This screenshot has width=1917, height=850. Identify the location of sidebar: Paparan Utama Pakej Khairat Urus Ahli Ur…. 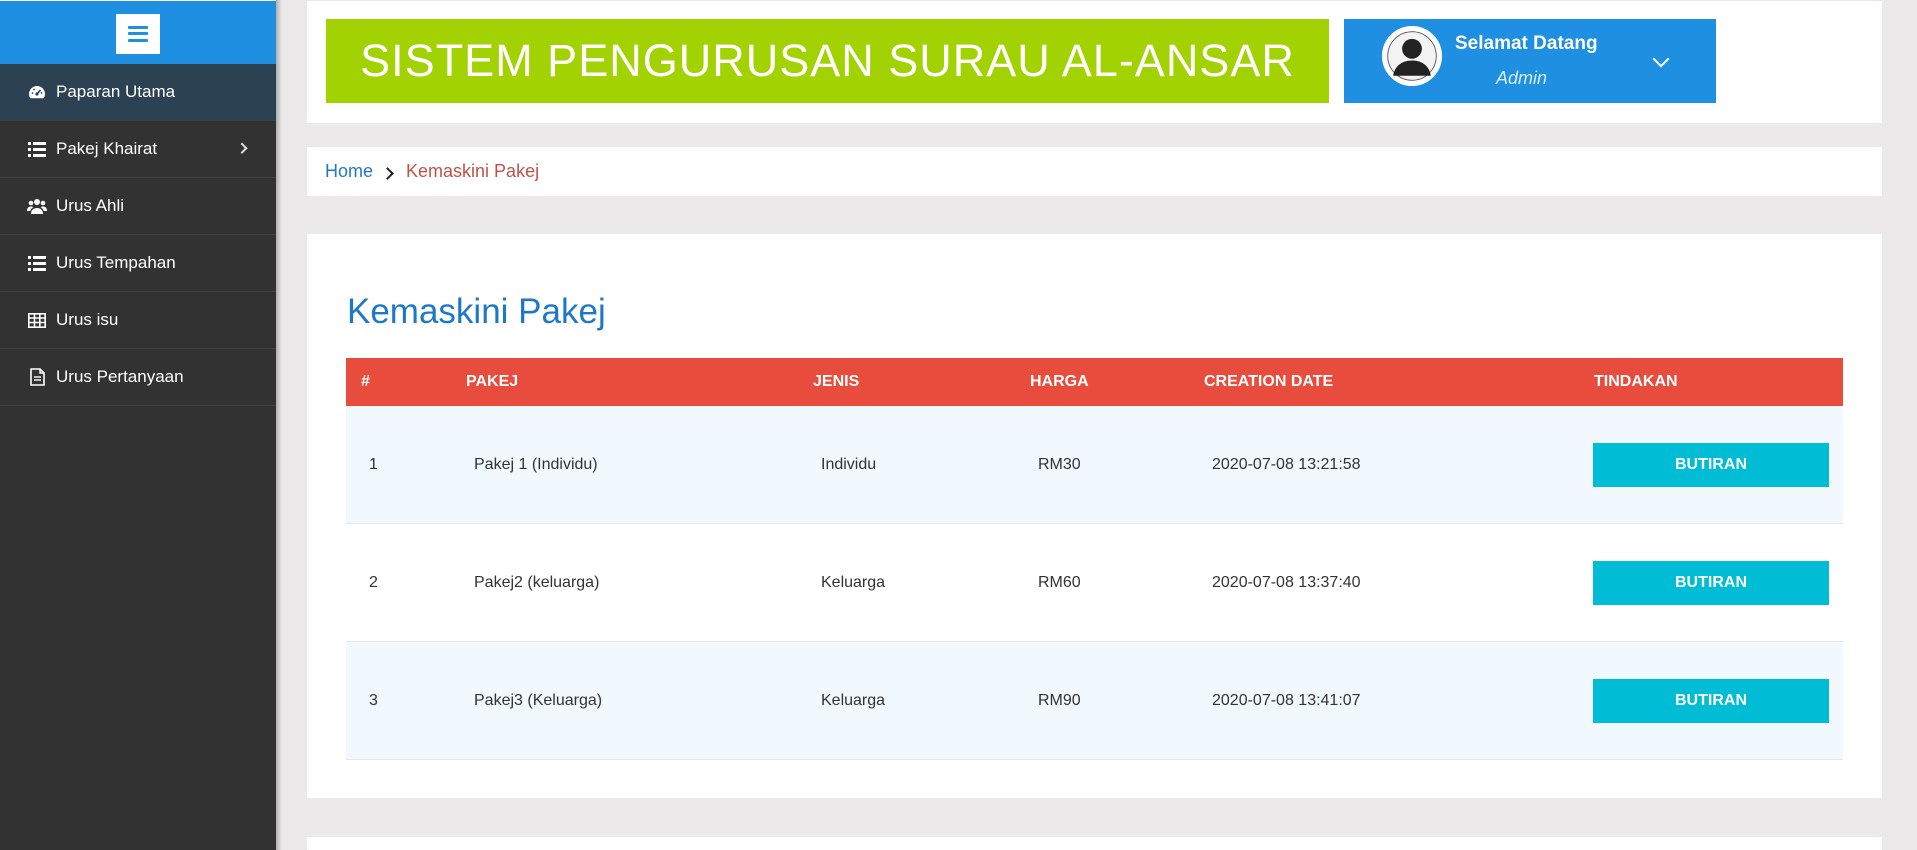
(138, 425).